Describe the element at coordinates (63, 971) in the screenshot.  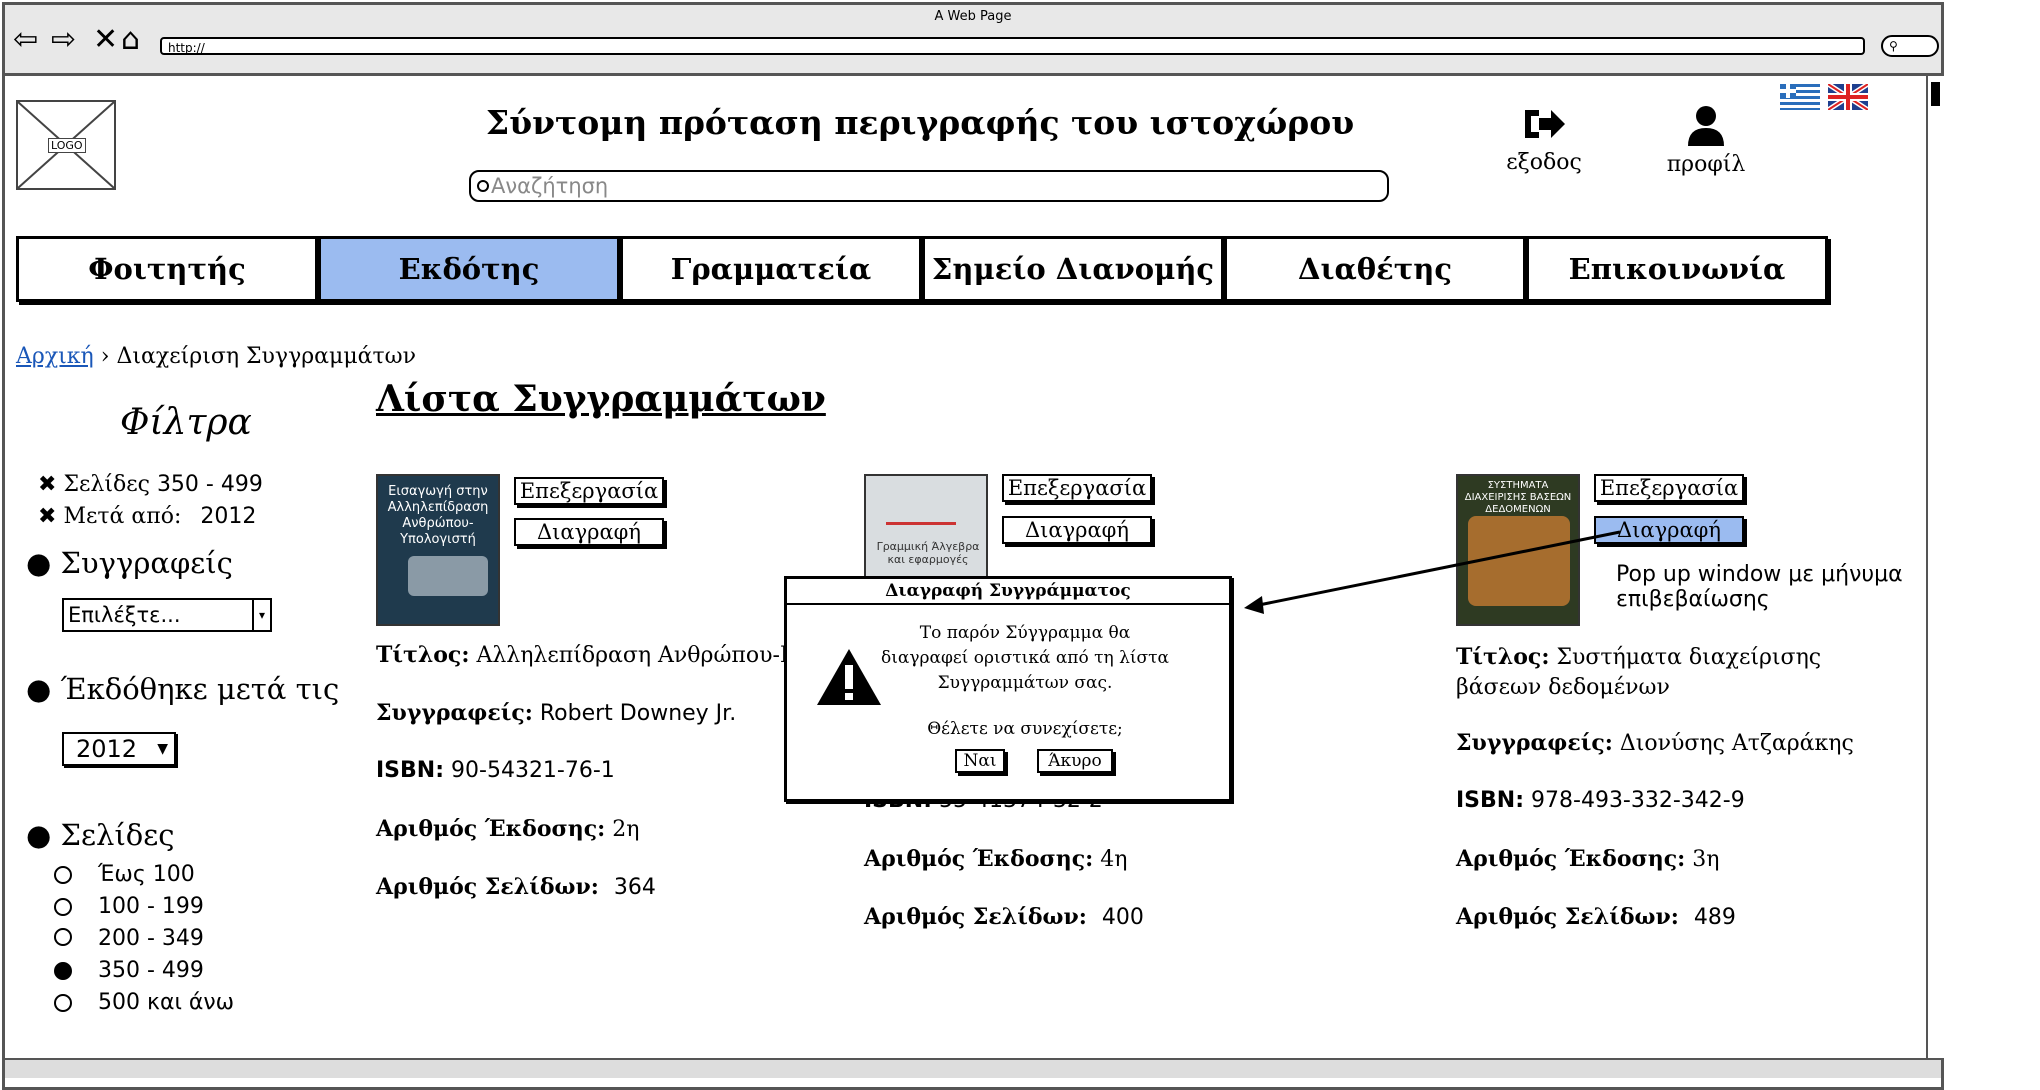
I see `radio-button-selected` at that location.